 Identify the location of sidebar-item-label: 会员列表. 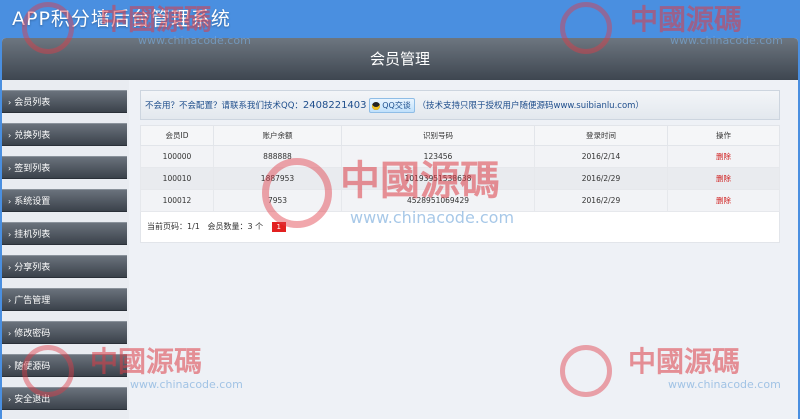
(32, 103).